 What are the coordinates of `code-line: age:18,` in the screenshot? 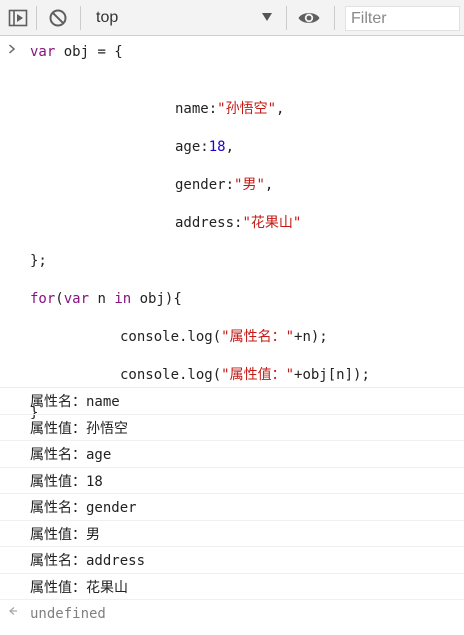 It's located at (204, 147).